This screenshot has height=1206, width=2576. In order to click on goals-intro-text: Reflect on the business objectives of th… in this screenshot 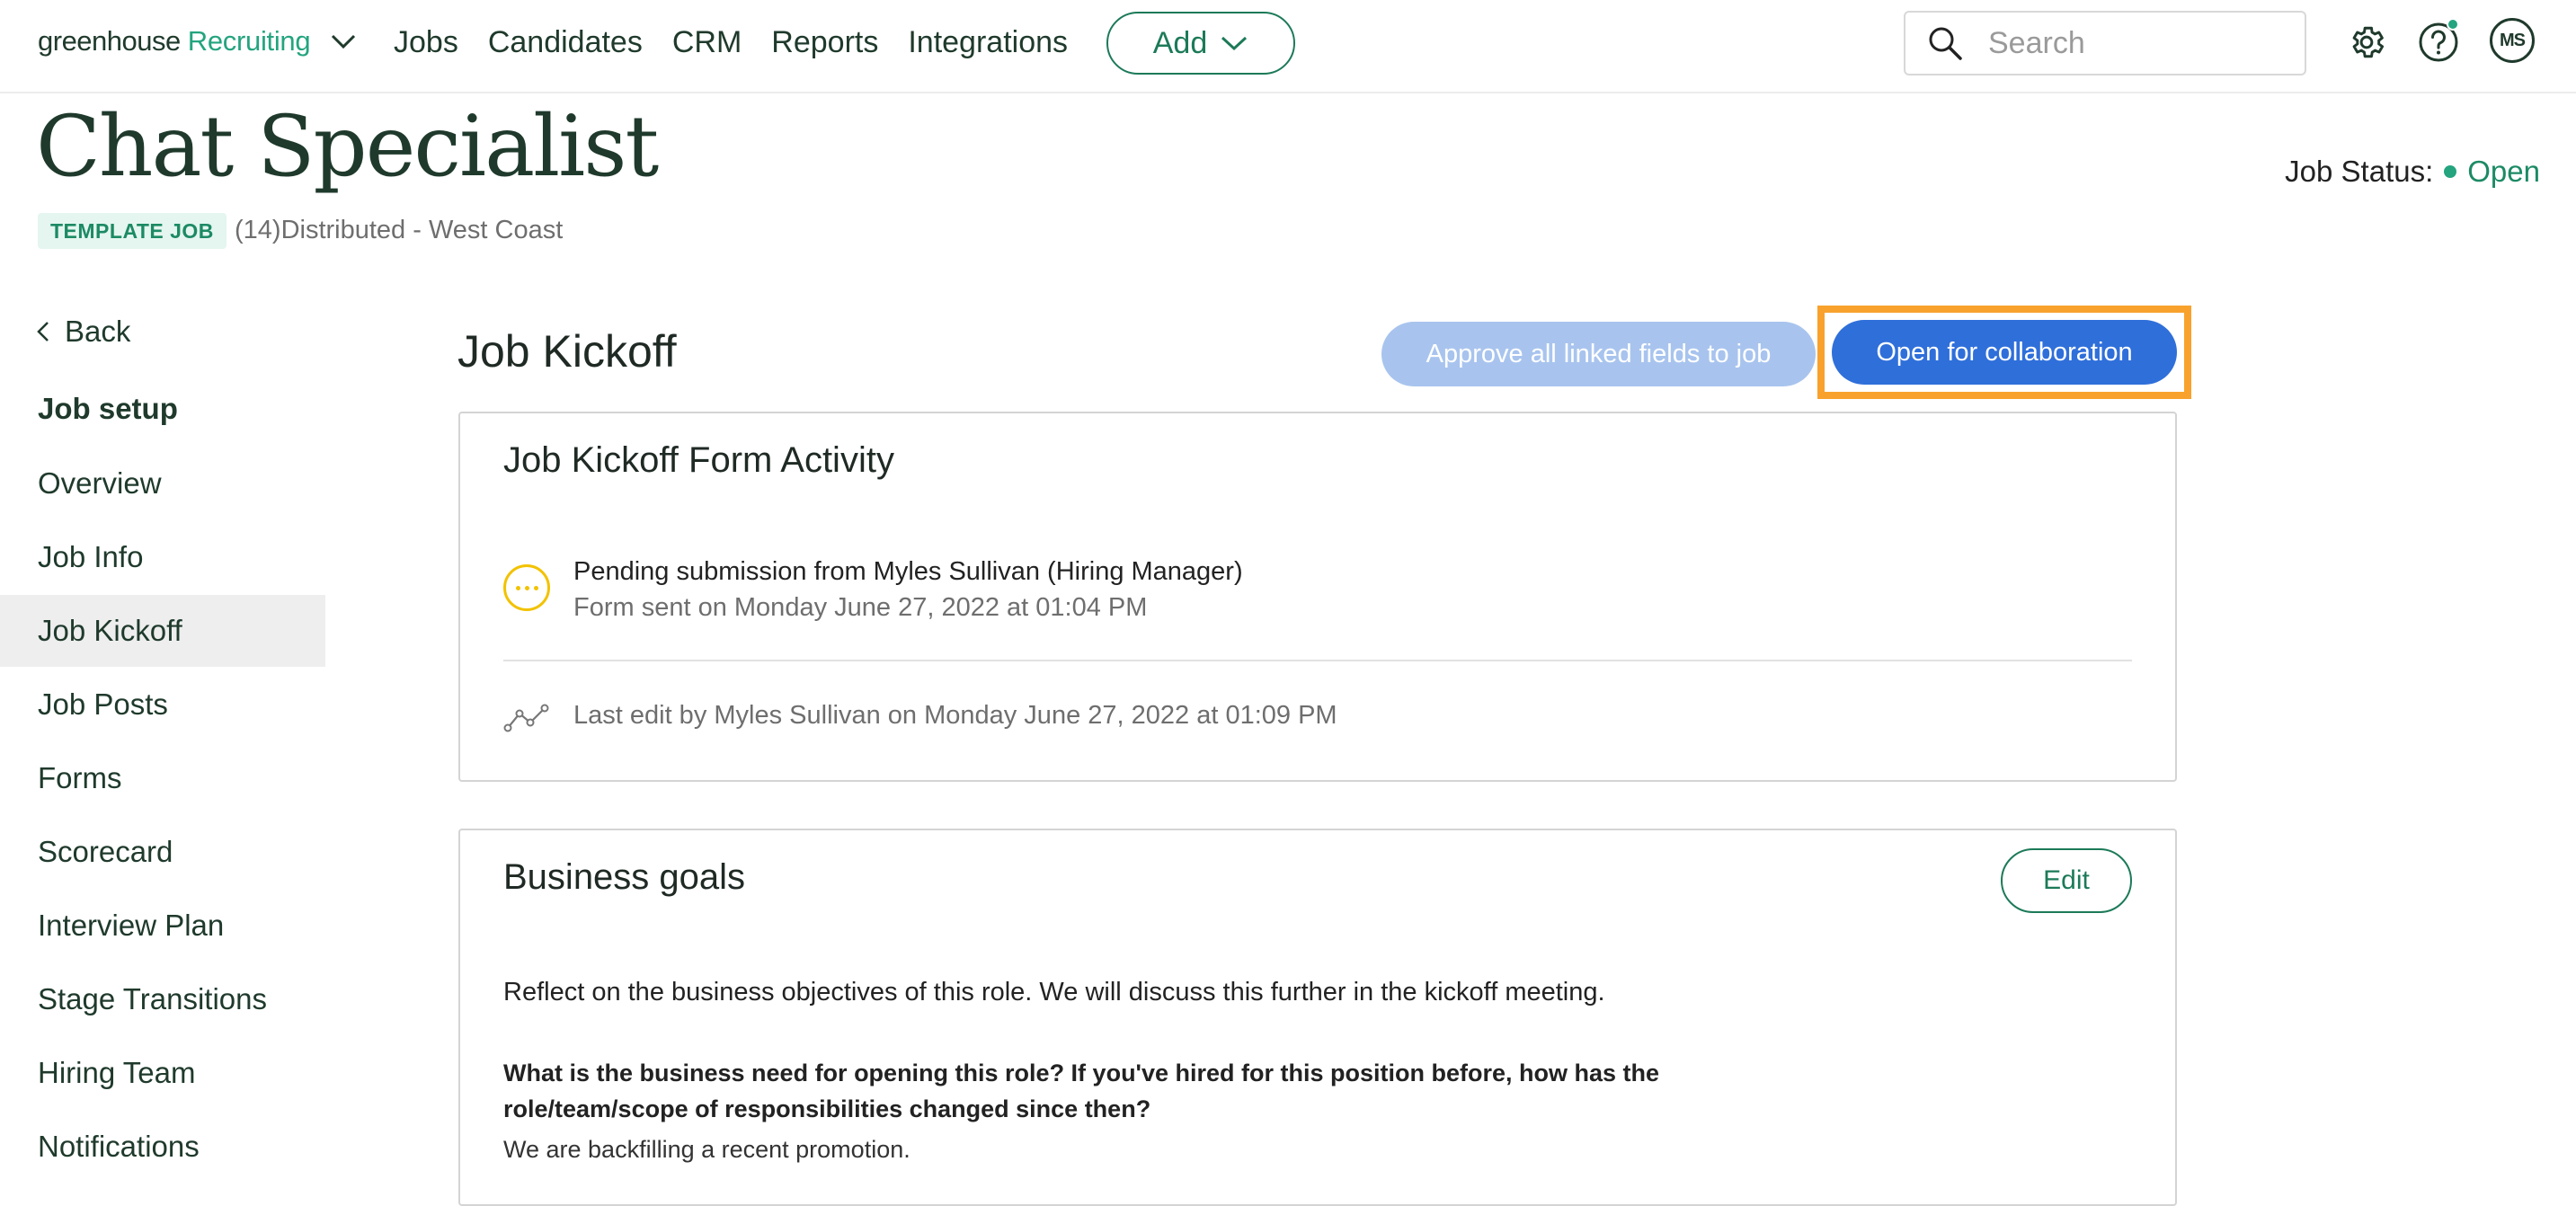, I will do `click(1054, 992)`.